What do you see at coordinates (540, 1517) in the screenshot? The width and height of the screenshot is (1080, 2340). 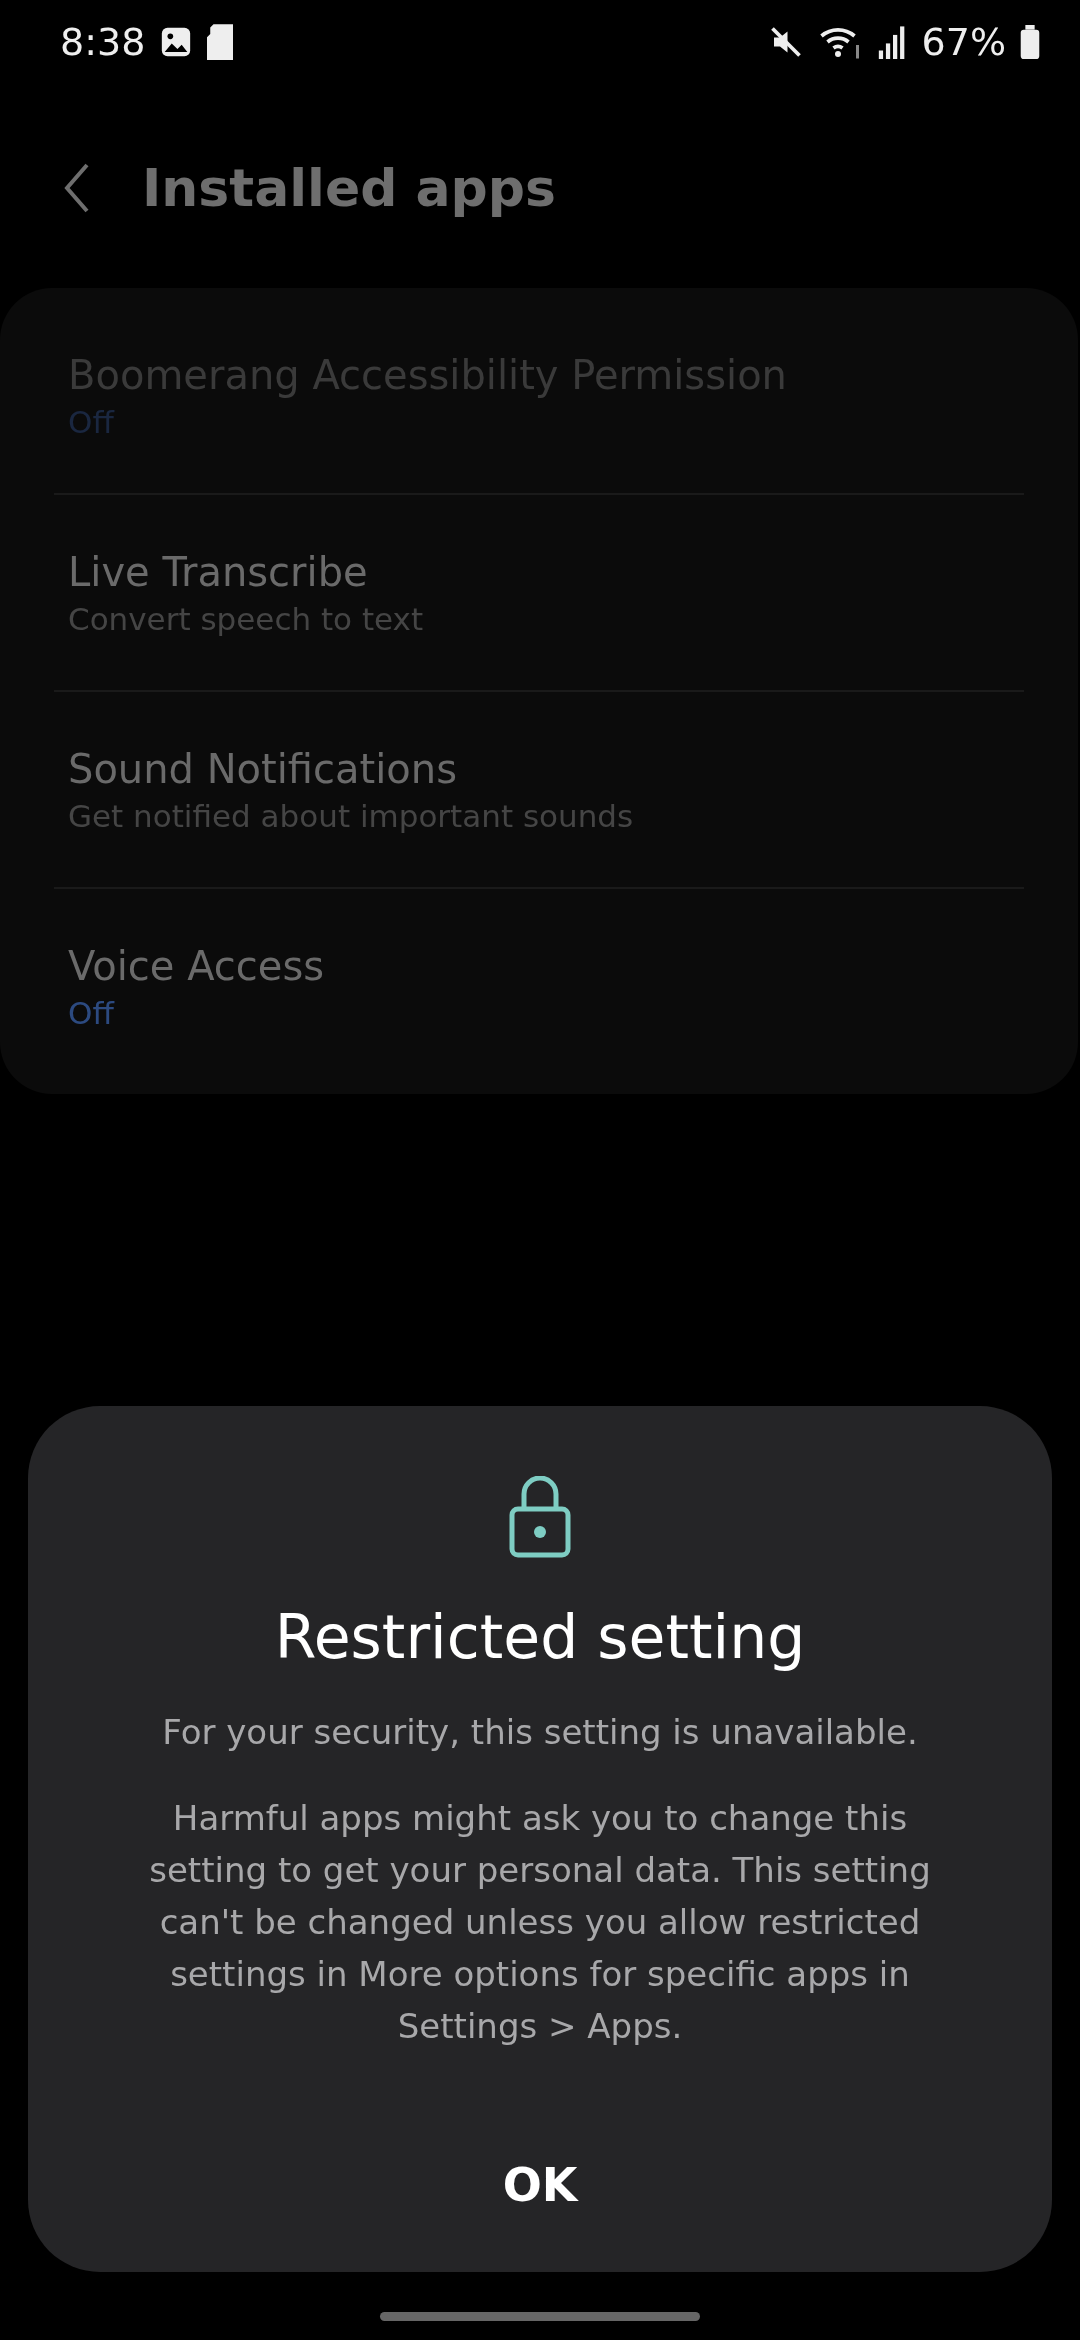 I see `lock-icon` at bounding box center [540, 1517].